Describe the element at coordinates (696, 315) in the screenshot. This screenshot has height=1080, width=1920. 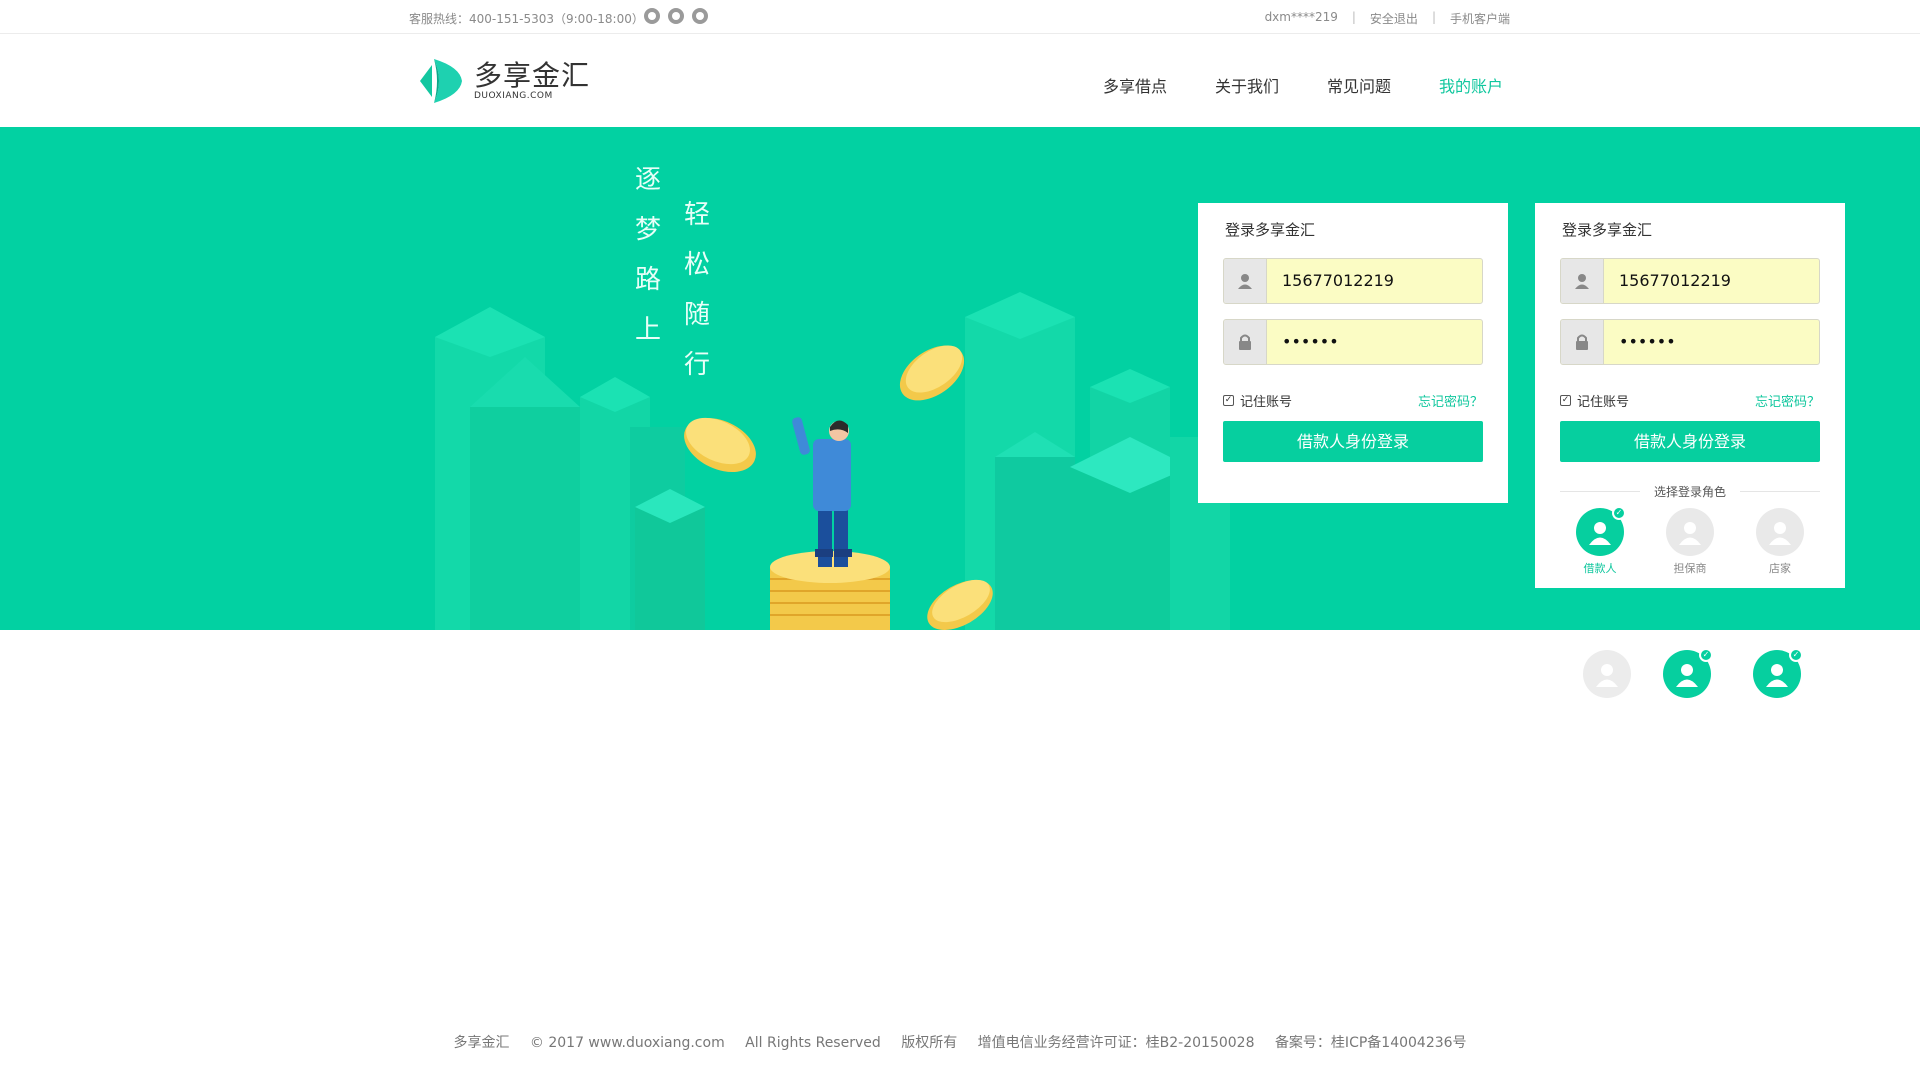
I see `slogan-char: 随` at that location.